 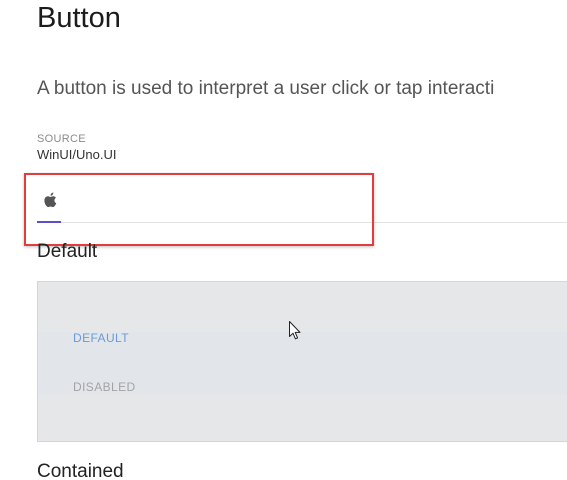 I want to click on apple-icon, so click(x=50, y=200).